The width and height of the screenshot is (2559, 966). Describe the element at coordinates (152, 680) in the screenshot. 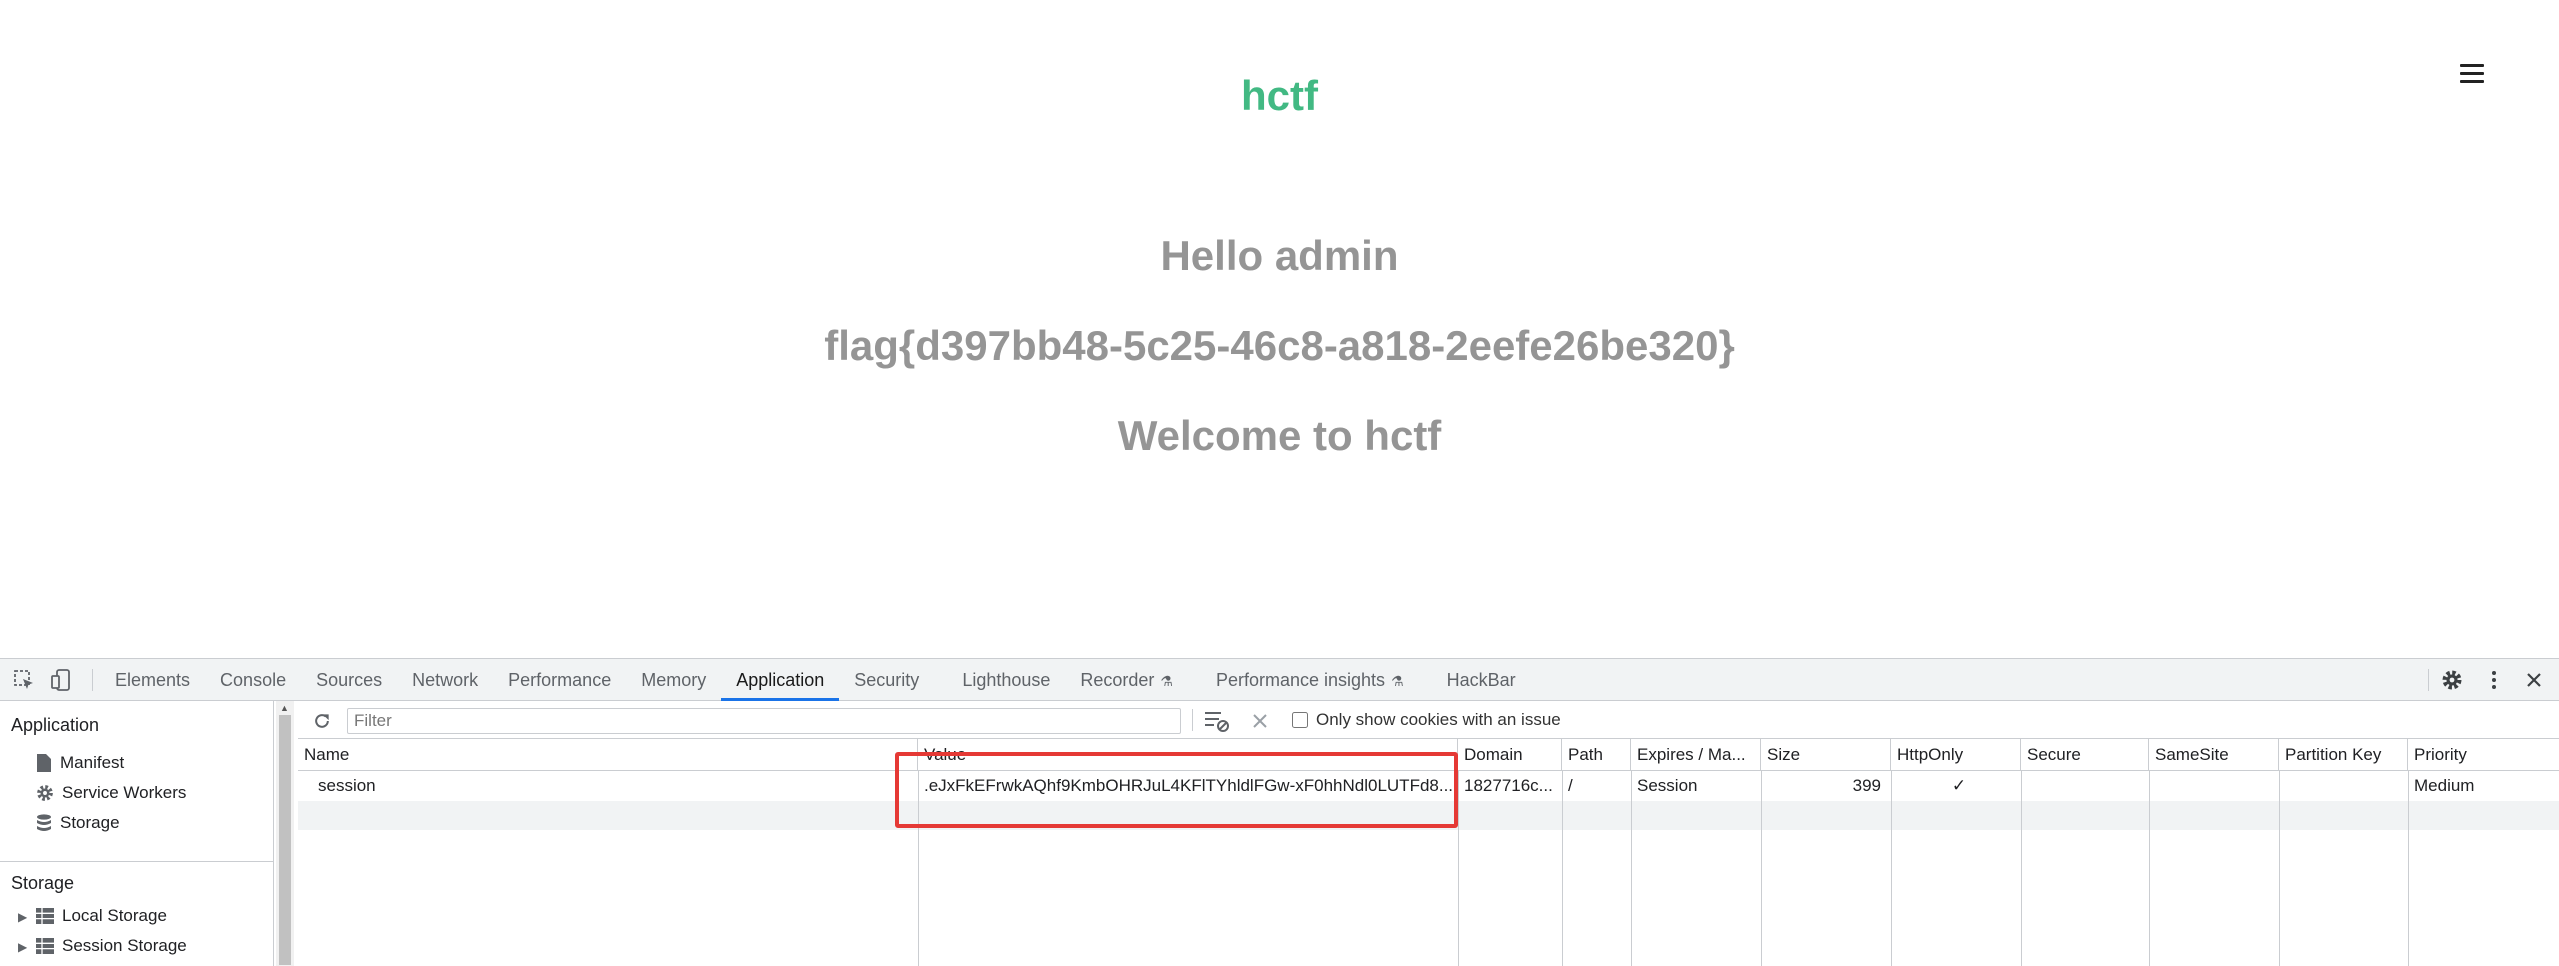

I see `tab-elements: Elements` at that location.